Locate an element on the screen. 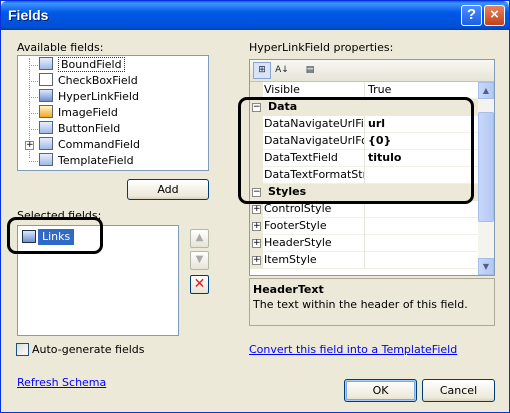  scroll-up-icon: ▲ is located at coordinates (486, 90).